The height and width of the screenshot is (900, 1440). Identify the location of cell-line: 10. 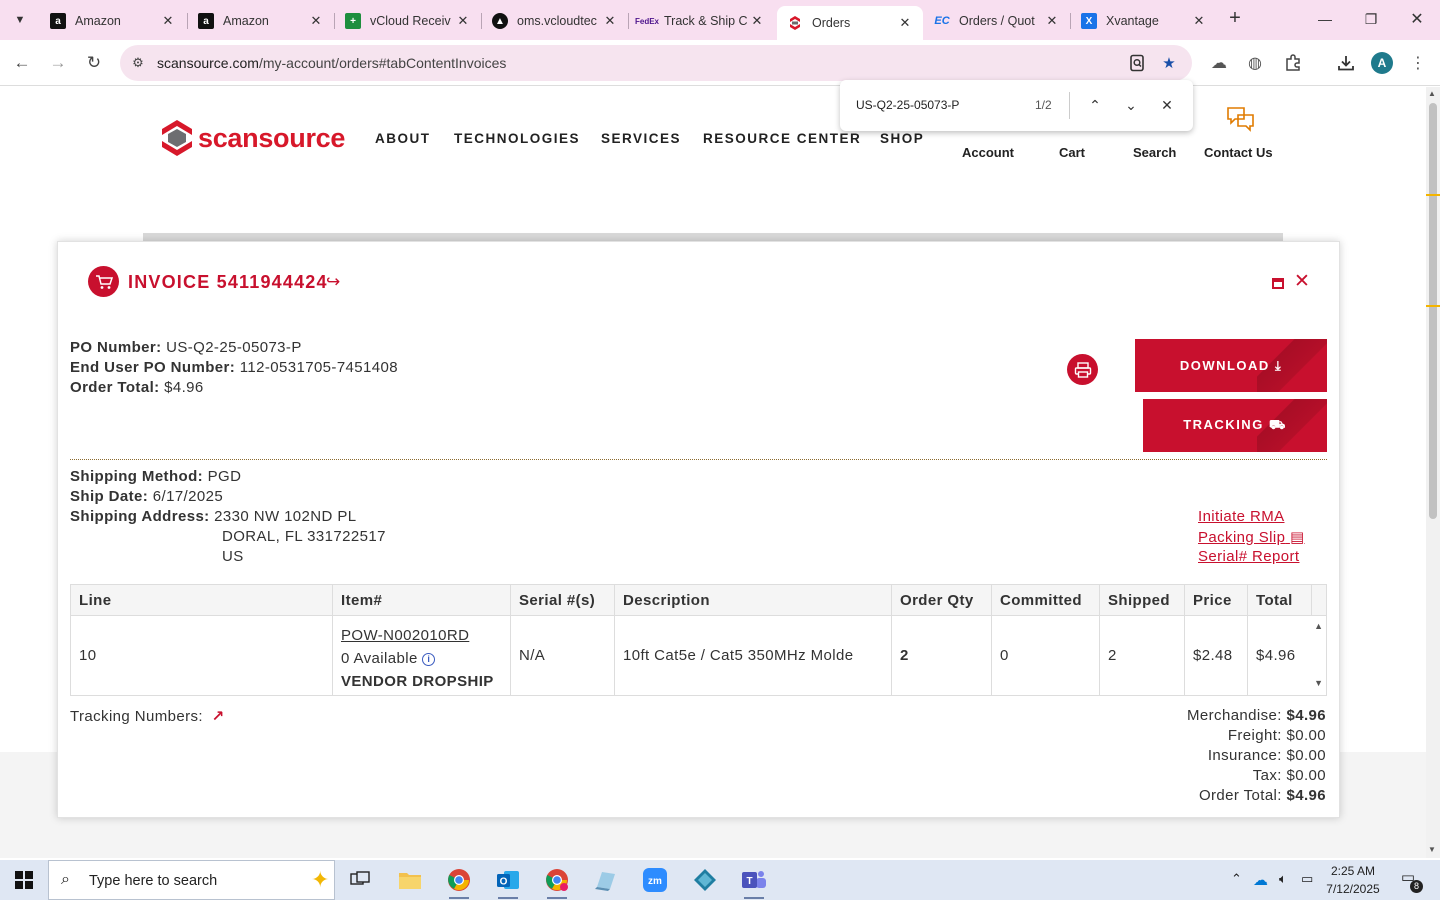
(202, 655).